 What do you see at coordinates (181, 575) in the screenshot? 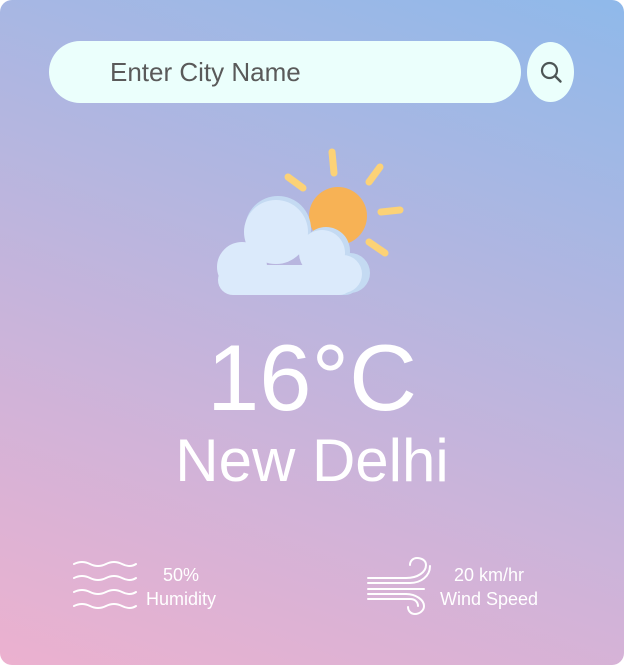
I see `humidity-value: 50%` at bounding box center [181, 575].